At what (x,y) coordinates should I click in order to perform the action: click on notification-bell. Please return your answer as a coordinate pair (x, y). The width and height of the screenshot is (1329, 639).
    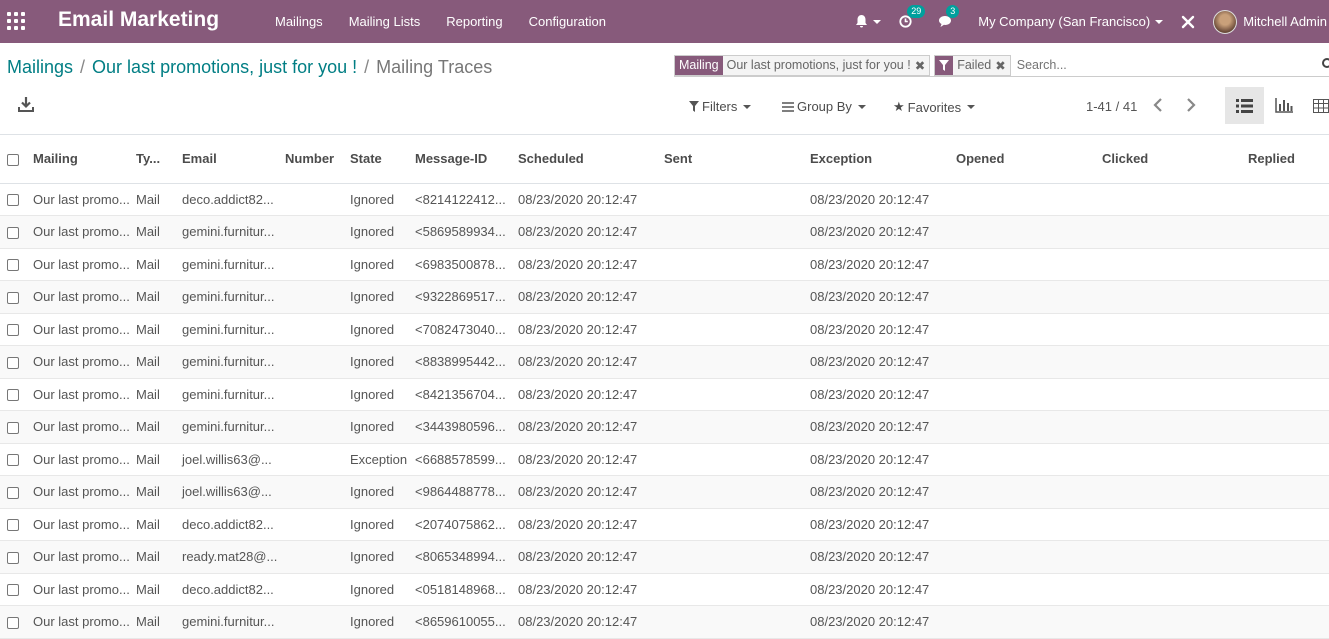
    Looking at the image, I should click on (868, 21).